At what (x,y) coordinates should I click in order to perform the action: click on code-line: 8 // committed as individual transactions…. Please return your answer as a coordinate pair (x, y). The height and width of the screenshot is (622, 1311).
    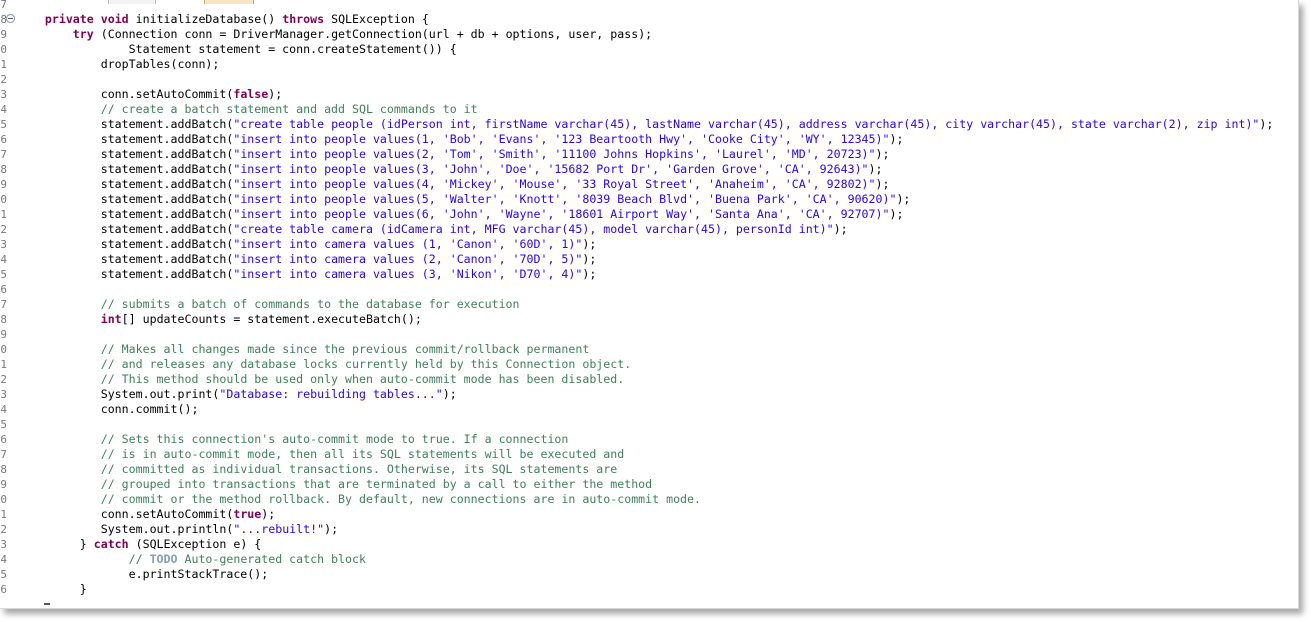
    Looking at the image, I should click on (649, 469).